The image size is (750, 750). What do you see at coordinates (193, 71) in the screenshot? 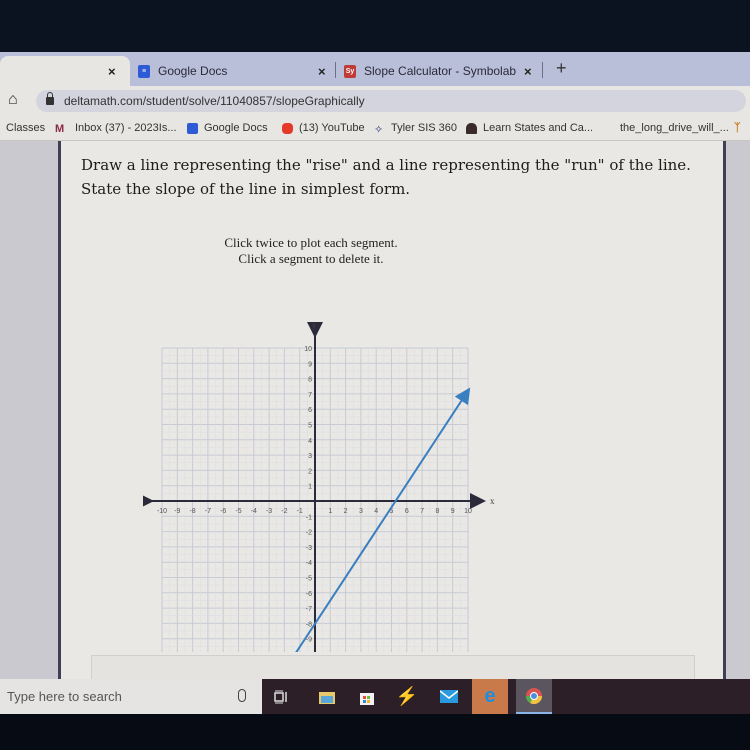
I see `tab-label: Google Docs` at bounding box center [193, 71].